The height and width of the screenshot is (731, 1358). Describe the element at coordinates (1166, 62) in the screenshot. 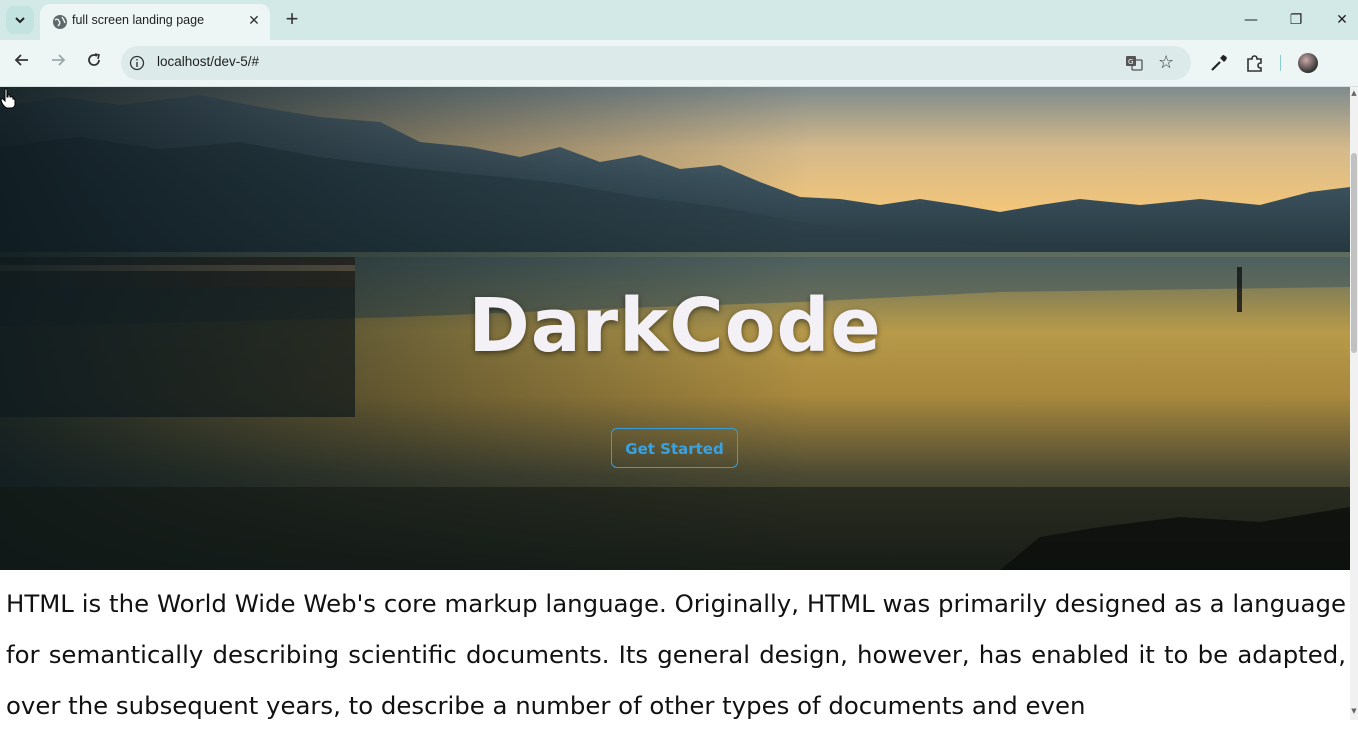

I see `bookmark-star-icon: ☆` at that location.